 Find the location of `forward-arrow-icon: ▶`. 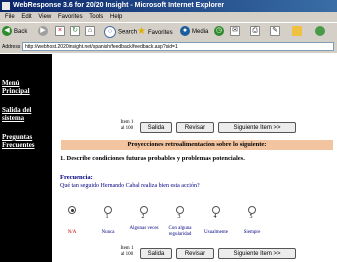

forward-arrow-icon: ▶ is located at coordinates (43, 31).